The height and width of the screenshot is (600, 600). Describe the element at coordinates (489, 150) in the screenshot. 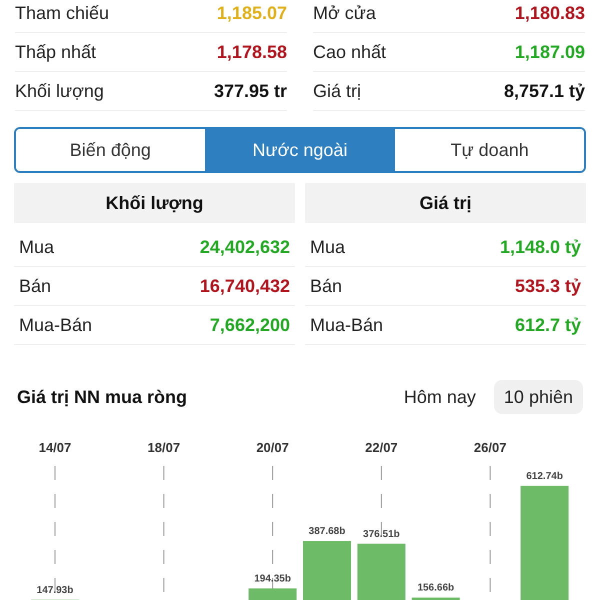

I see `tab: Tự doanh` at that location.